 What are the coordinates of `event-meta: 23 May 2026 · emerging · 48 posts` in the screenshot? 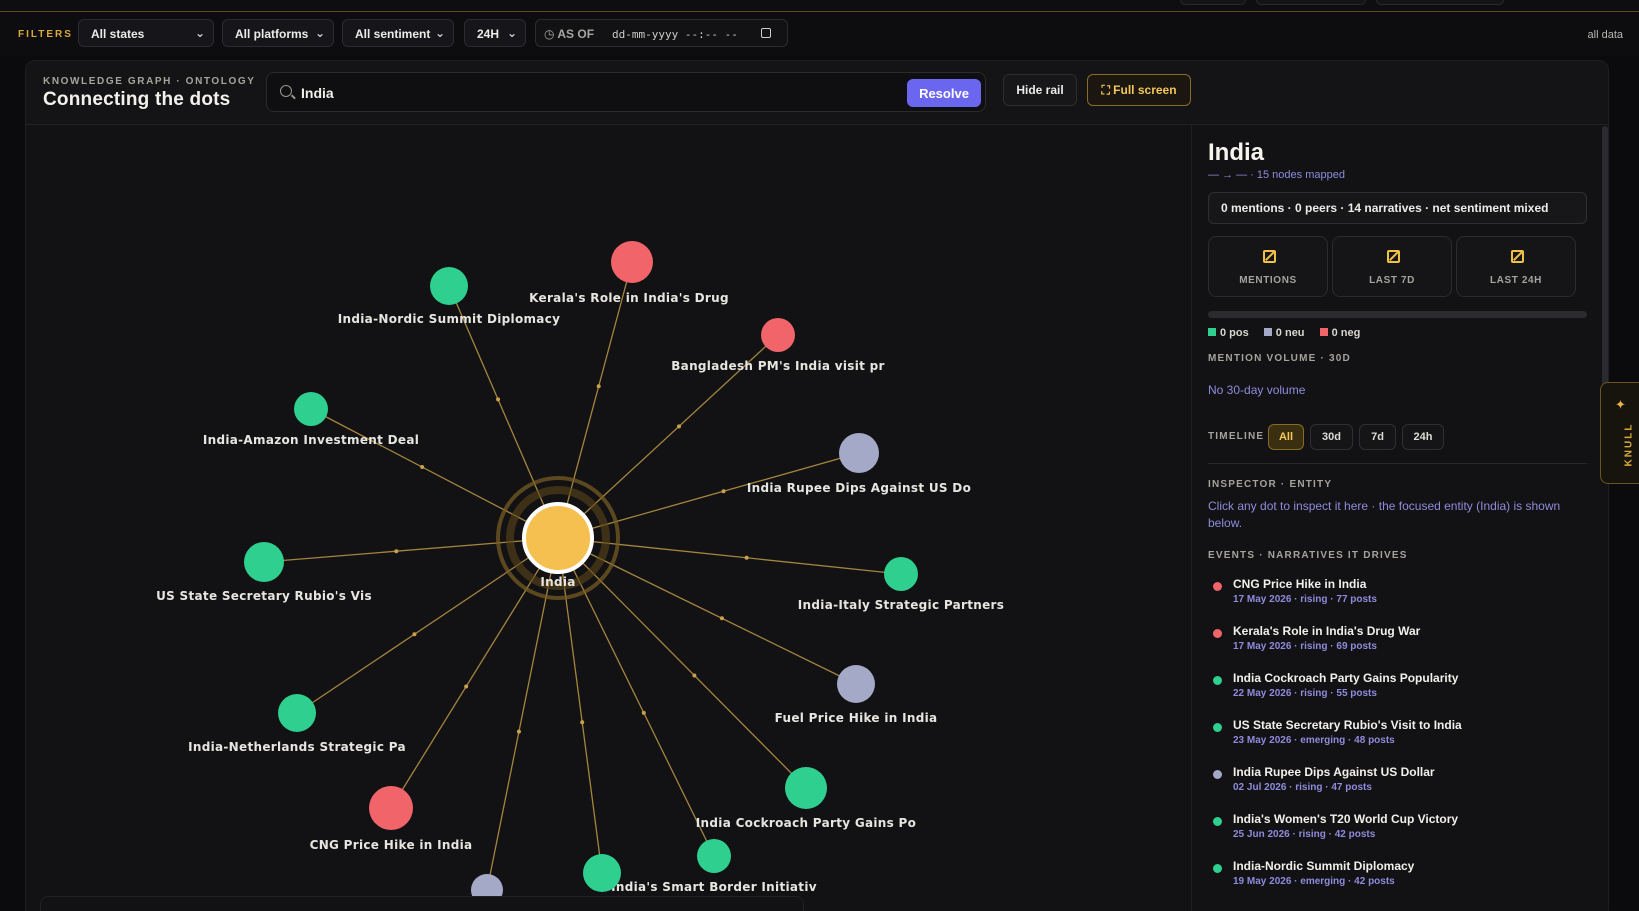 It's located at (1314, 740).